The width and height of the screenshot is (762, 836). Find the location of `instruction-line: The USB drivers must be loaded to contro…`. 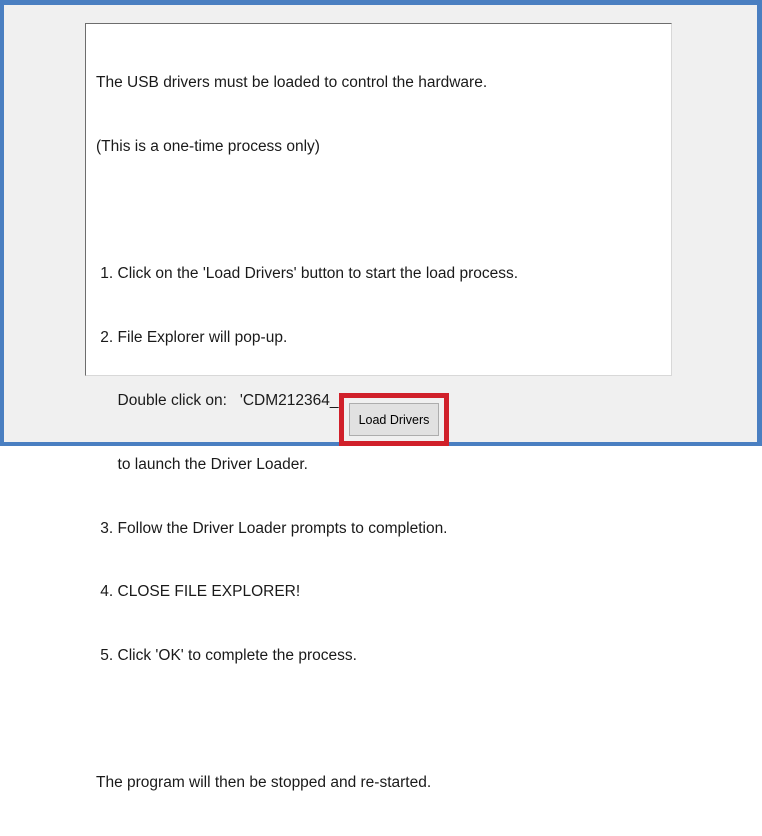

instruction-line: The USB drivers must be loaded to contro… is located at coordinates (292, 83).